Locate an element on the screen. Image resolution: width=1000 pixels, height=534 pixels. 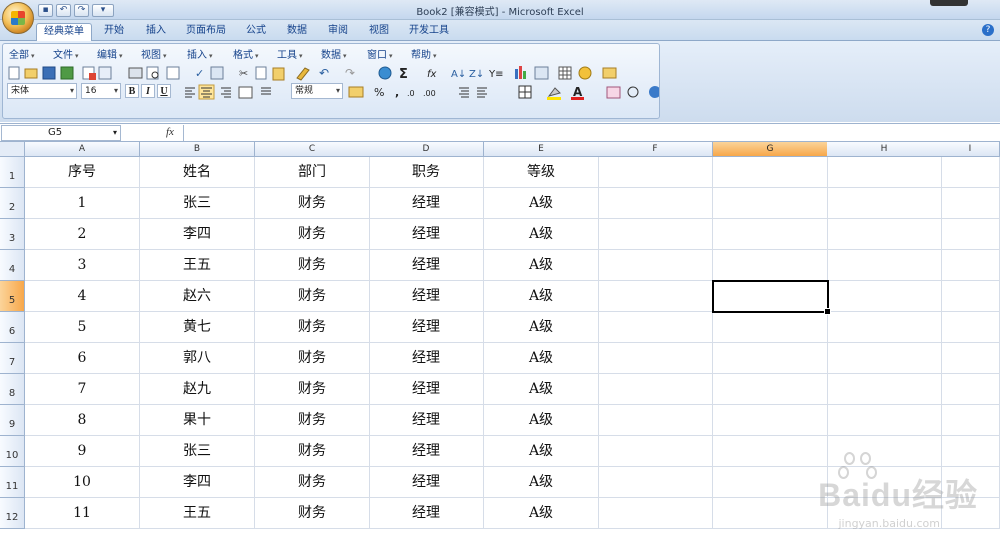
cell-A3: 2 is located at coordinates (82, 234).